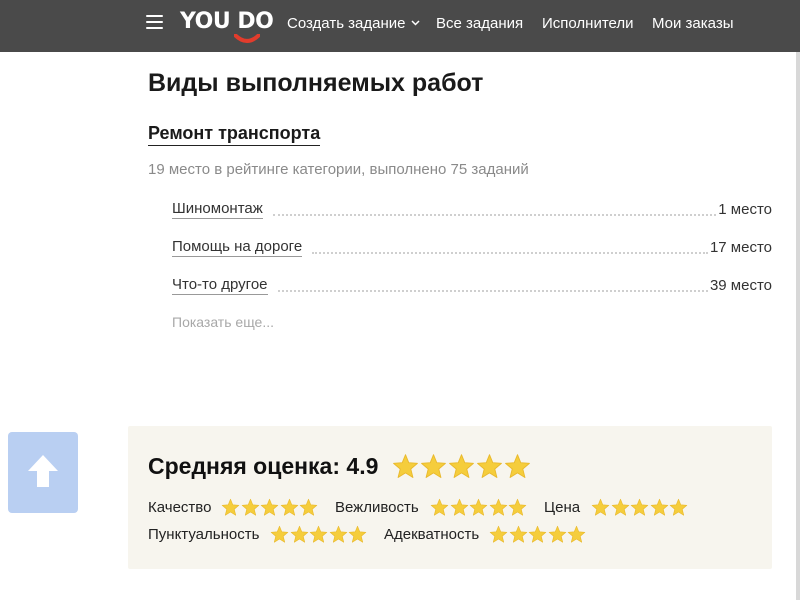 This screenshot has height=600, width=800. I want to click on nav-create-task: Создать задание, so click(353, 23).